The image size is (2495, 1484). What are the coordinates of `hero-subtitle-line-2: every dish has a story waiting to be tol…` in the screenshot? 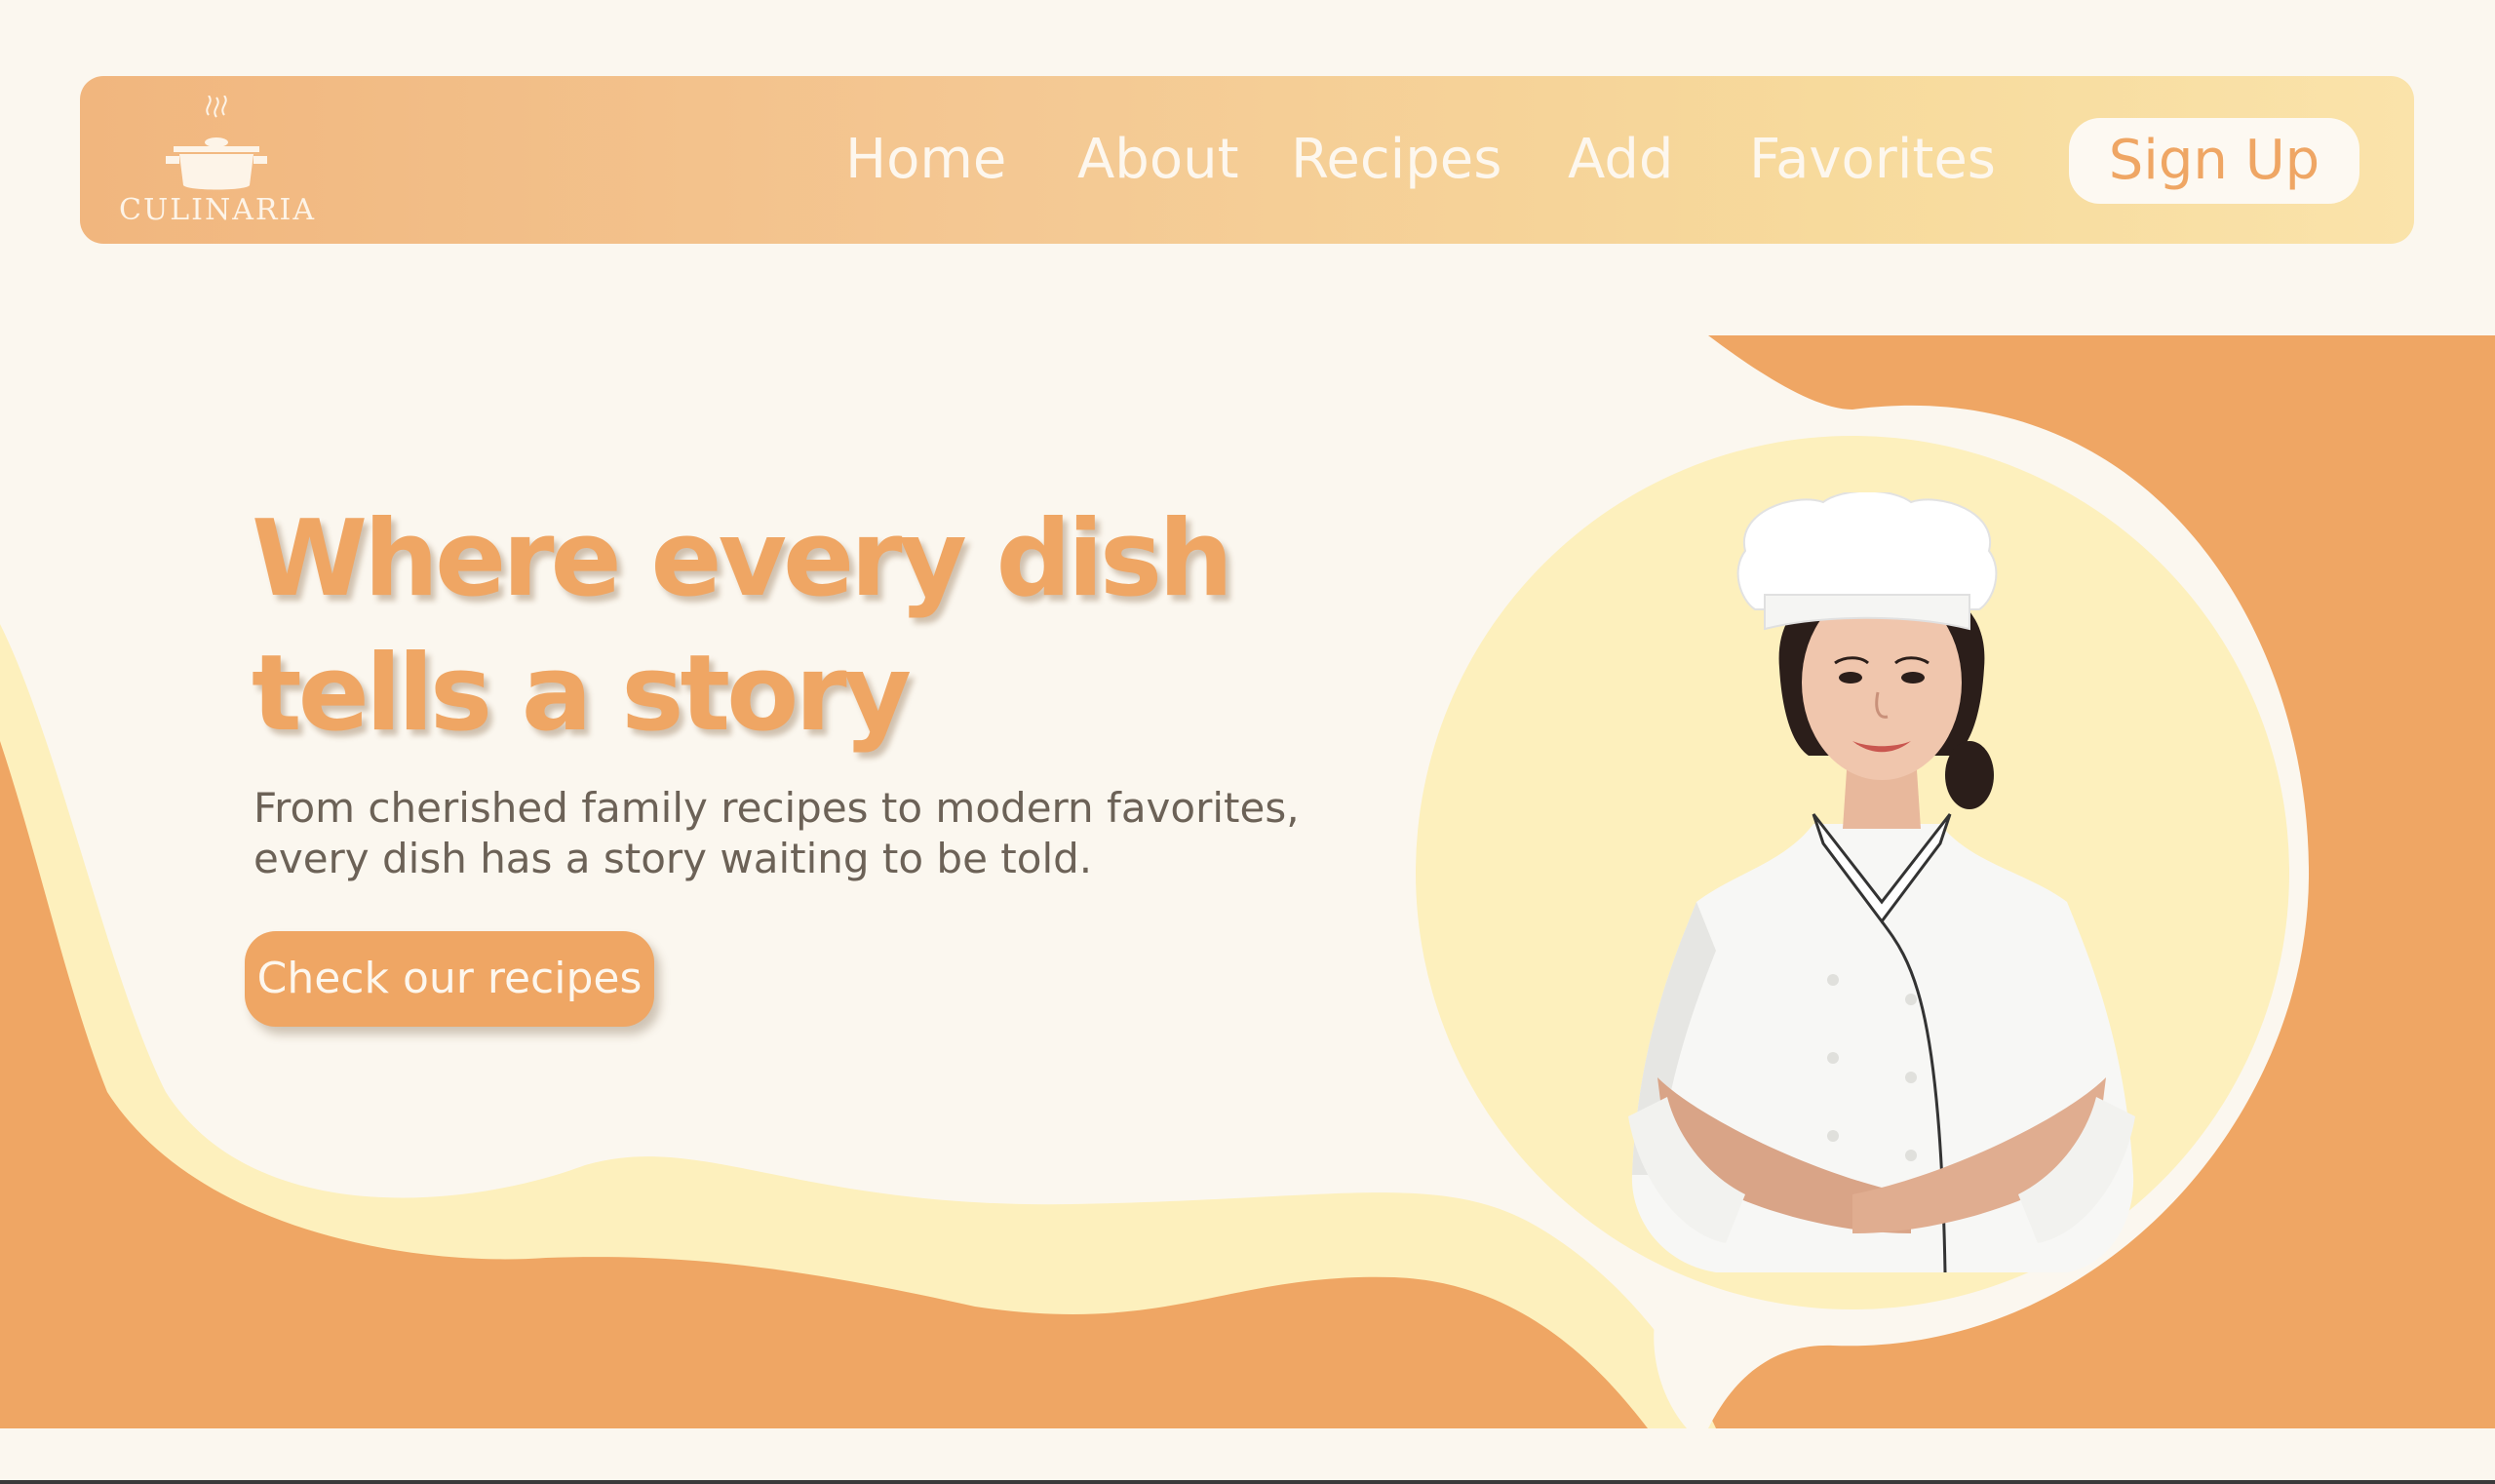 It's located at (673, 858).